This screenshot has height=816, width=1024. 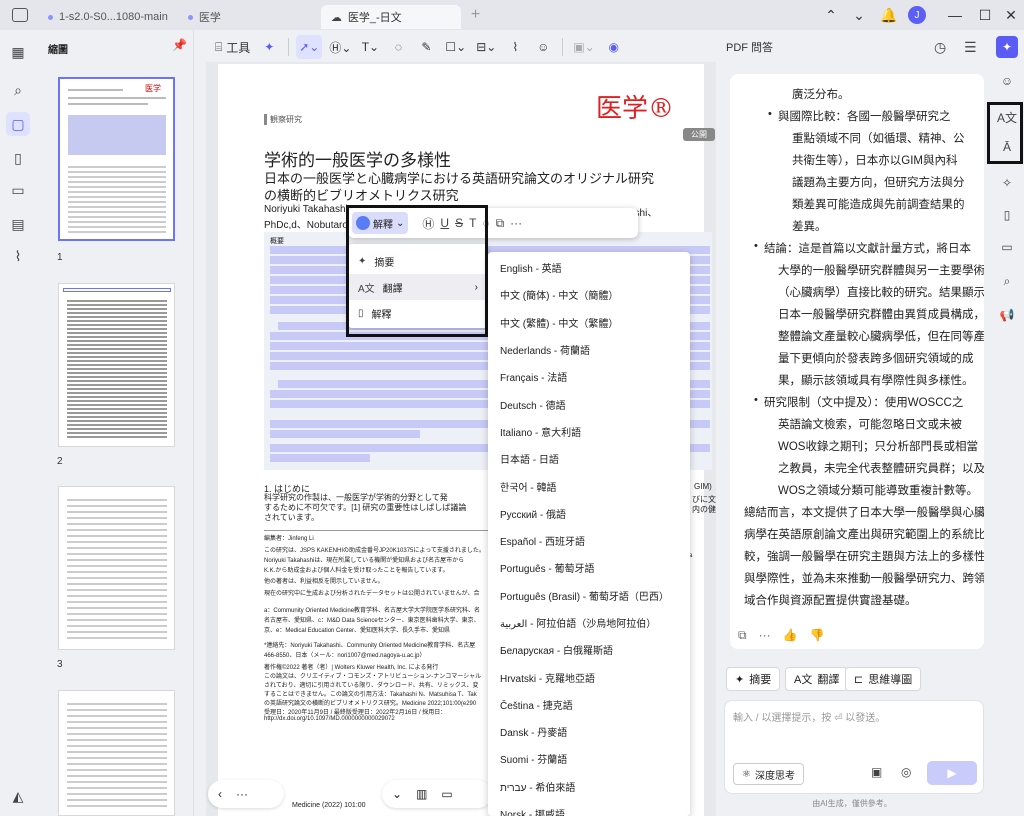 I want to click on search-doc-icon: ⌕, so click(x=1007, y=281).